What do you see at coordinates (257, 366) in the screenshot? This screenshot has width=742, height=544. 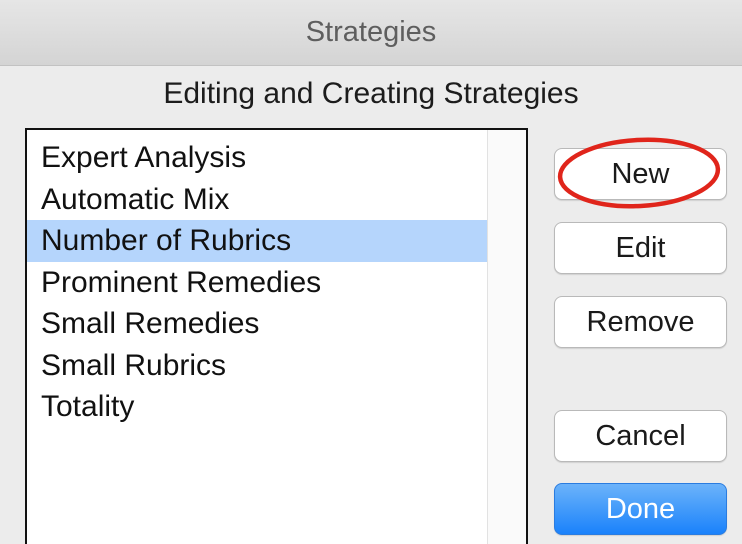 I see `list-item-small-rubrics: Small Rubrics` at bounding box center [257, 366].